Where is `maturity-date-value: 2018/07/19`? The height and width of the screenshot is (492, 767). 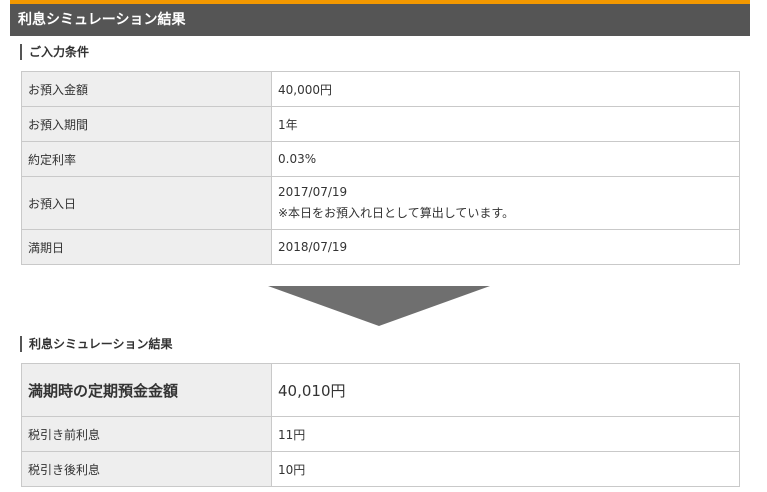
maturity-date-value: 2018/07/19 is located at coordinates (505, 247).